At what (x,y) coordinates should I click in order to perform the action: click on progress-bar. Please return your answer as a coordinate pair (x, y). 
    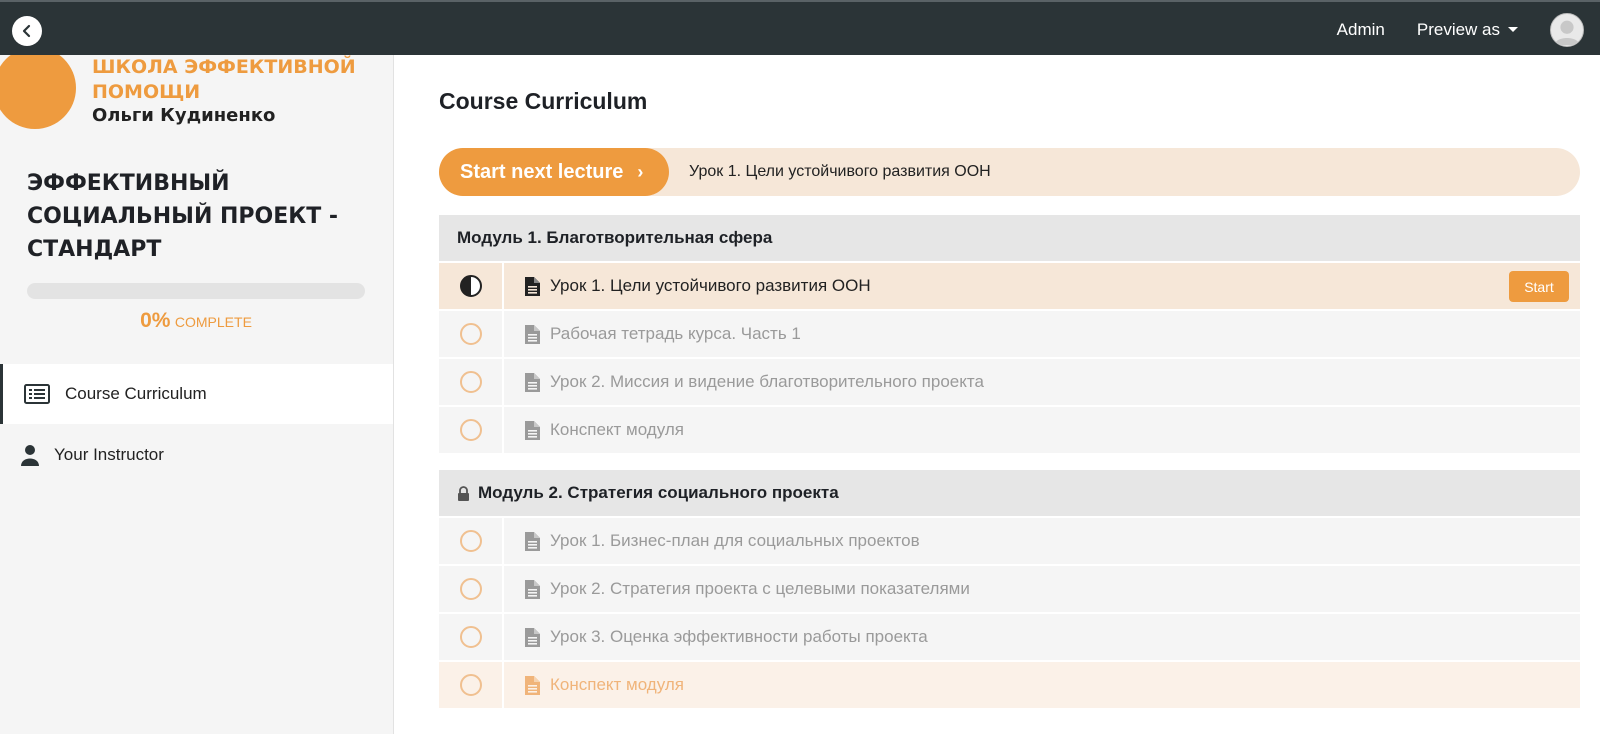
    Looking at the image, I should click on (196, 291).